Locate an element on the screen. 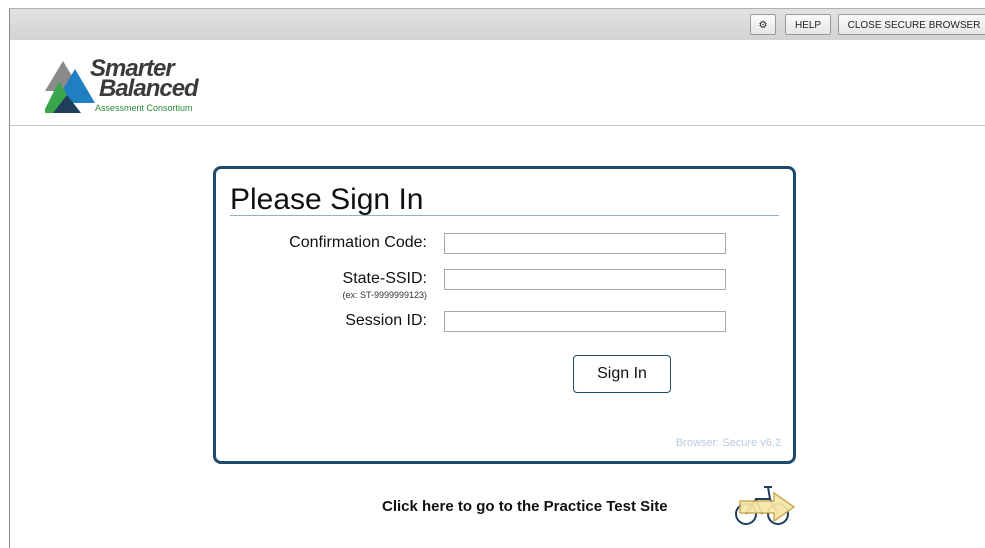 This screenshot has height=548, width=985. state-ssid-label: State-SSID: is located at coordinates (384, 278).